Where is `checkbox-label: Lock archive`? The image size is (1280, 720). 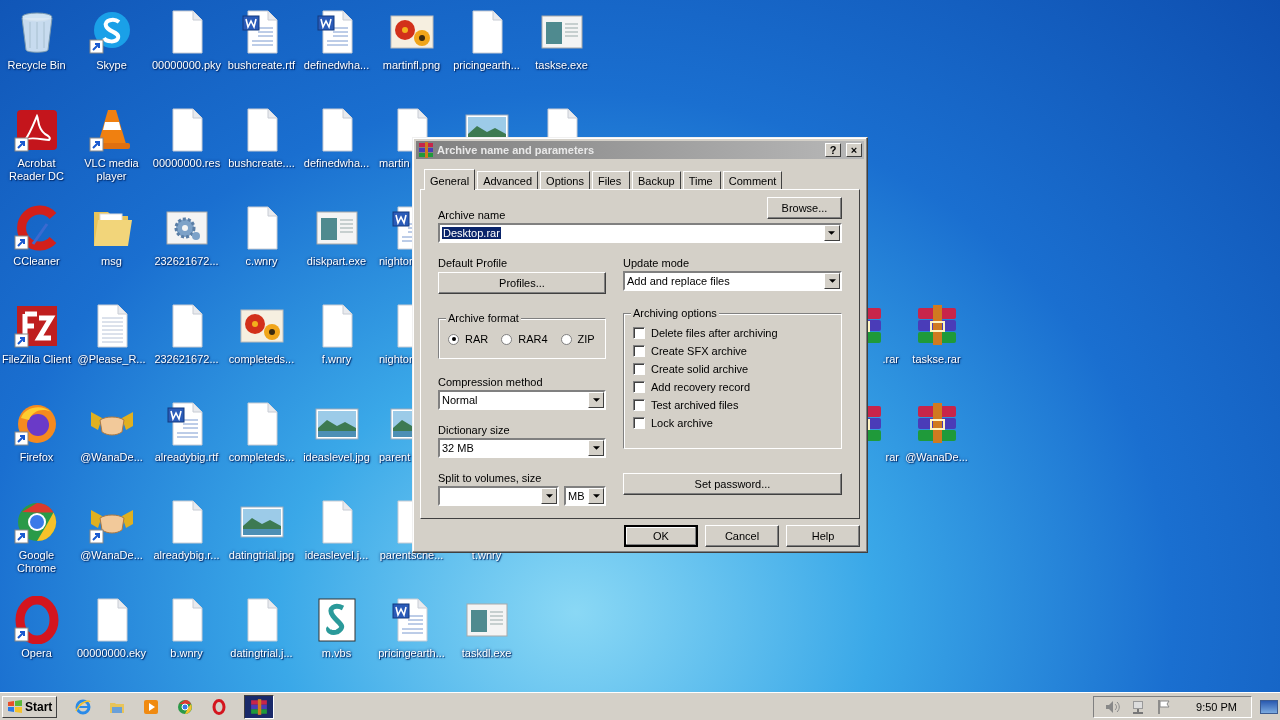 checkbox-label: Lock archive is located at coordinates (682, 423).